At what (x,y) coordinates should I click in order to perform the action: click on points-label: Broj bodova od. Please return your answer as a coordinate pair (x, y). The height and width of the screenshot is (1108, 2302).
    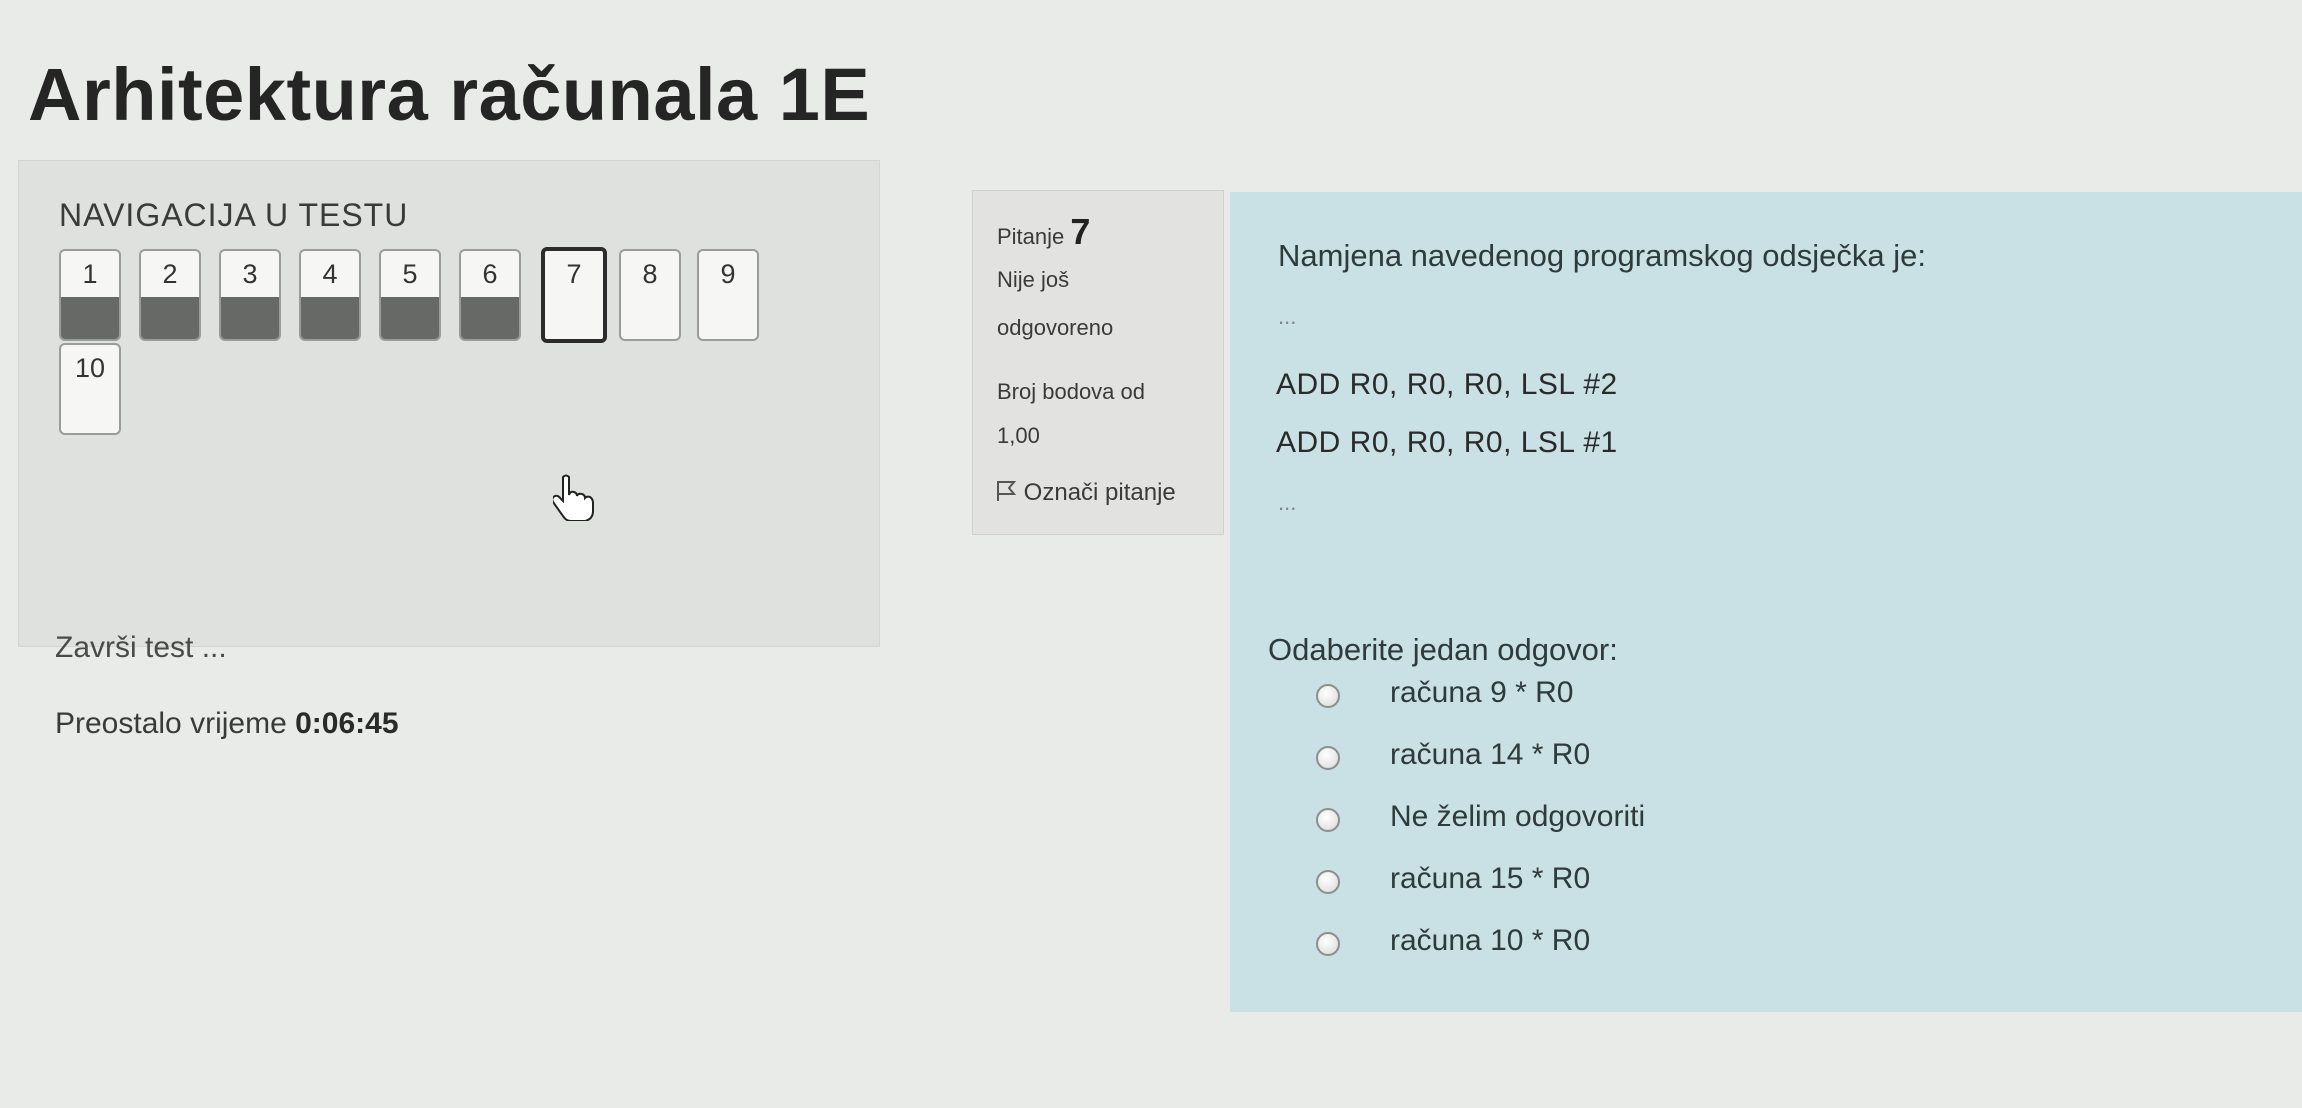
    Looking at the image, I should click on (1071, 391).